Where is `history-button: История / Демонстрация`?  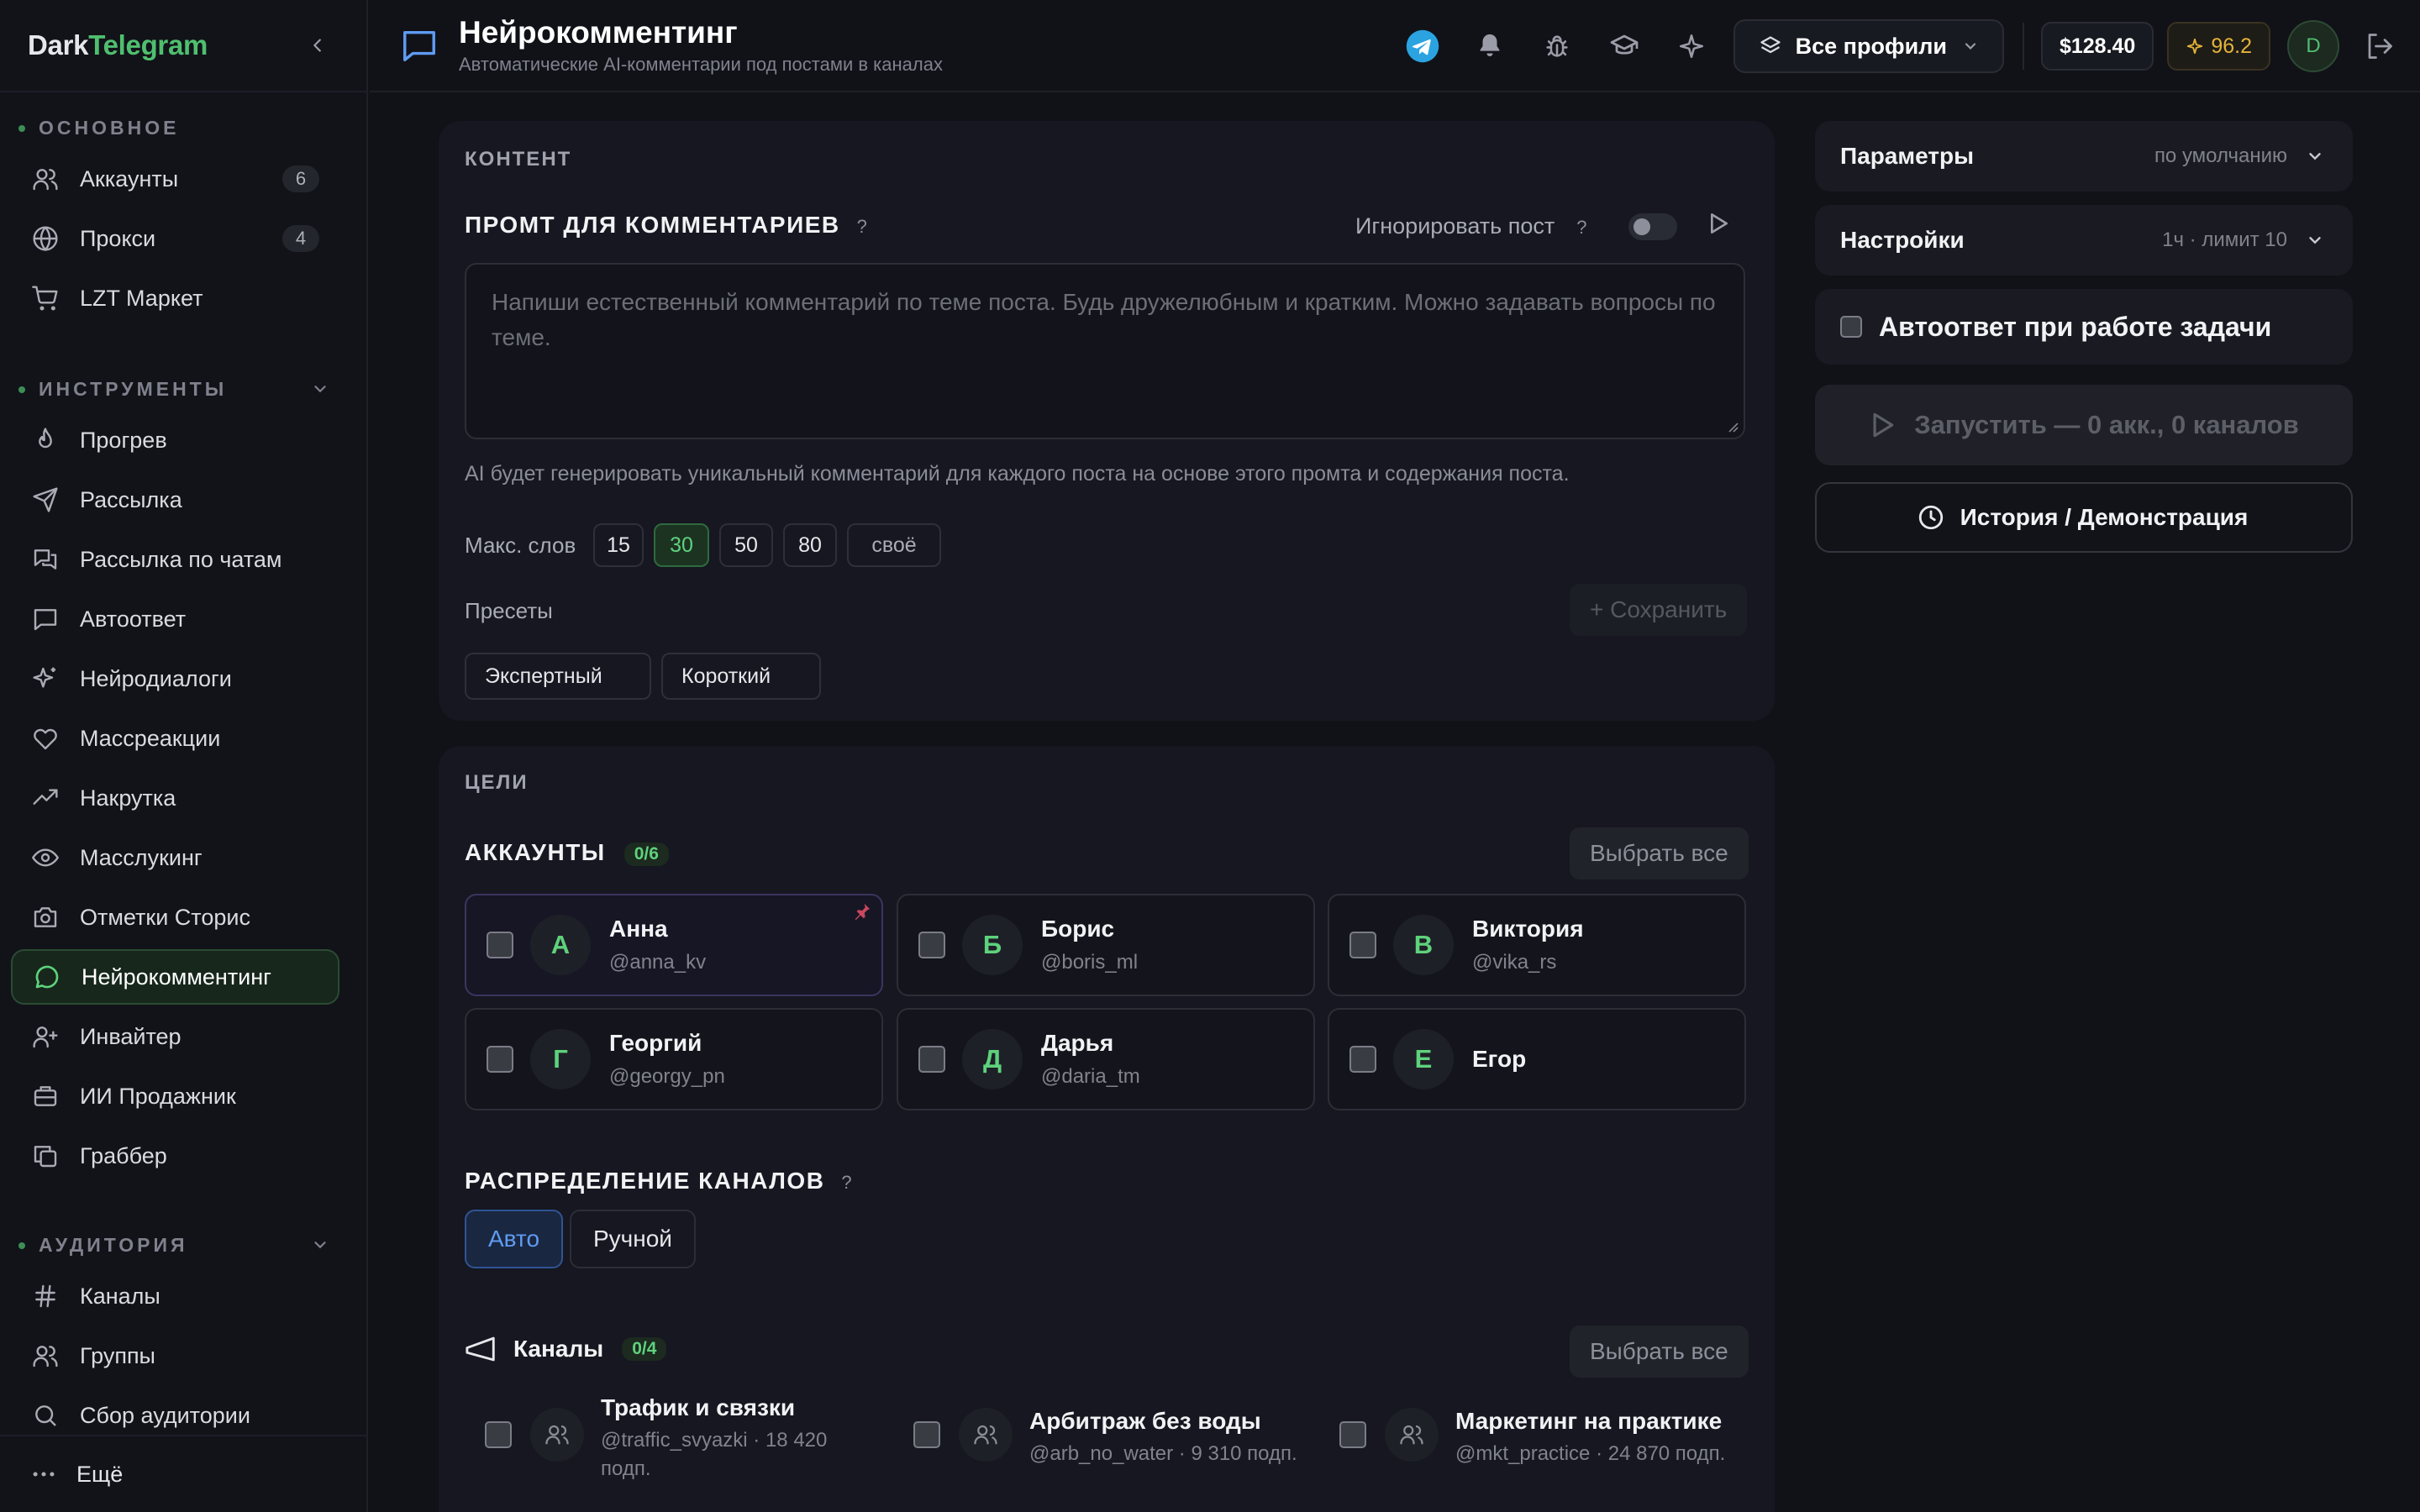
history-button: История / Демонстрация is located at coordinates (2084, 517).